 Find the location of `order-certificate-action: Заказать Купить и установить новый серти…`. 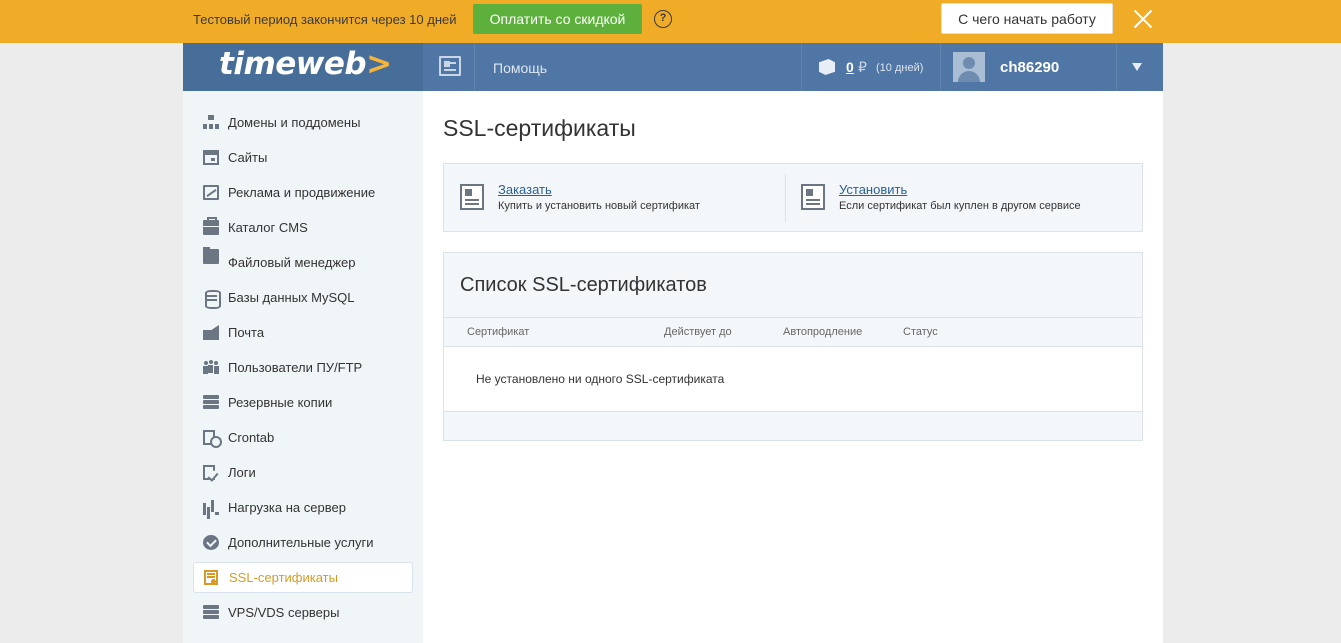

order-certificate-action: Заказать Купить и установить новый серти… is located at coordinates (614, 197).